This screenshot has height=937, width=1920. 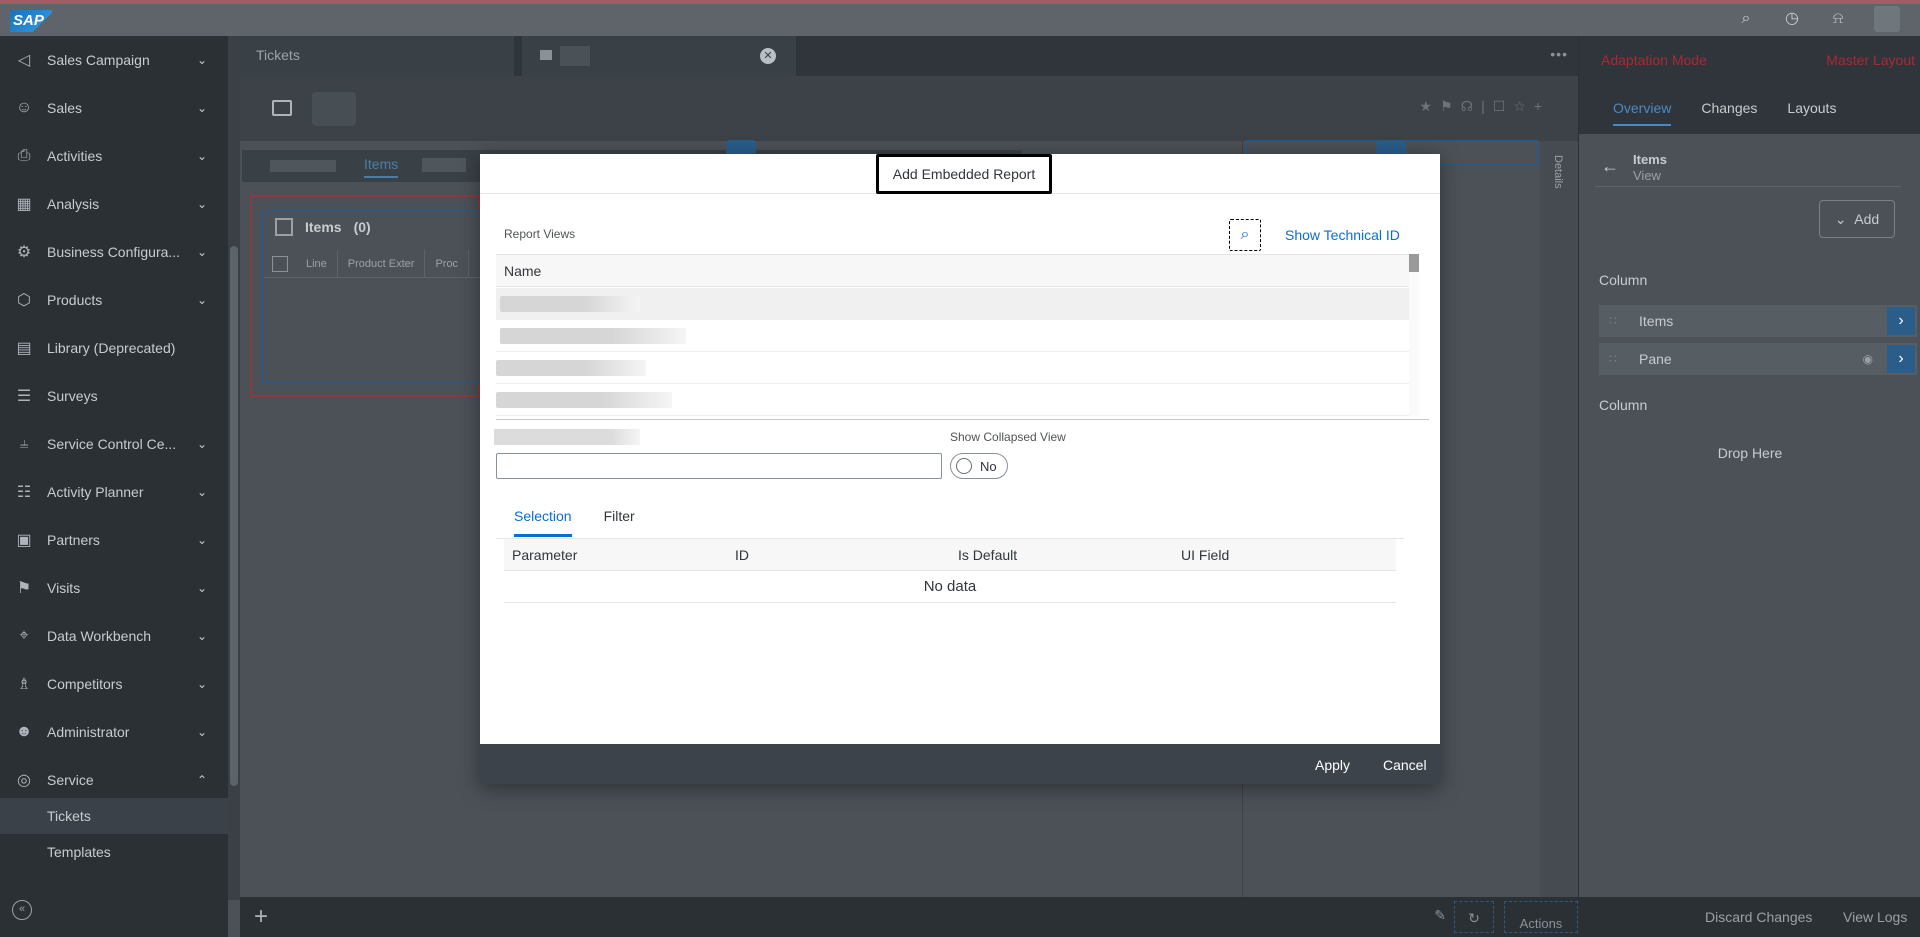 What do you see at coordinates (114, 252) in the screenshot?
I see `sidebar-item-business-configuration: ⚙ Business Configura... ⌄` at bounding box center [114, 252].